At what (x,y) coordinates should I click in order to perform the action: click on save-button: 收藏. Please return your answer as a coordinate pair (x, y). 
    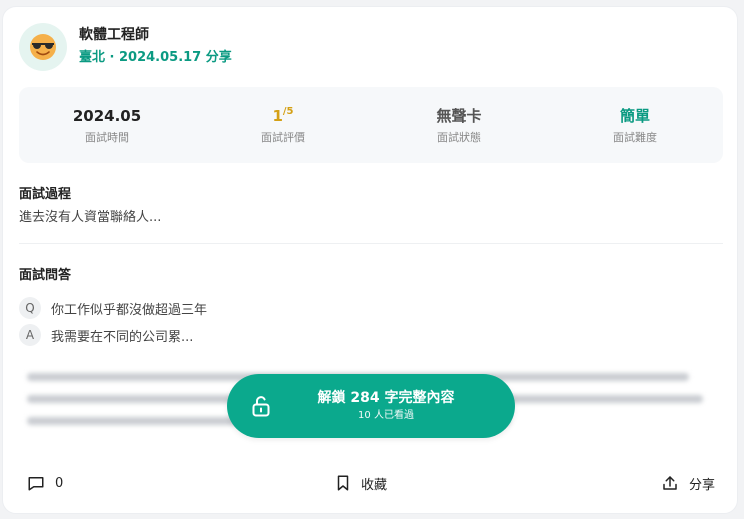
    Looking at the image, I should click on (361, 483).